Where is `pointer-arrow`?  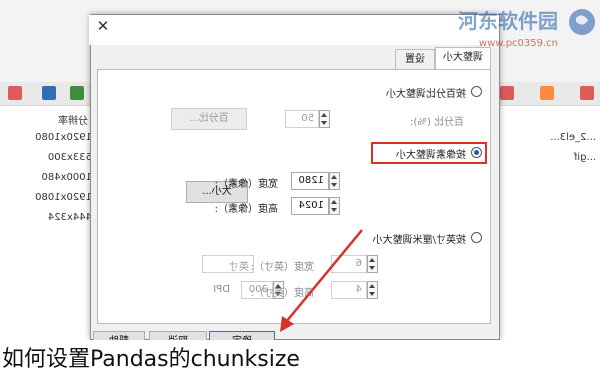 pointer-arrow is located at coordinates (324, 276).